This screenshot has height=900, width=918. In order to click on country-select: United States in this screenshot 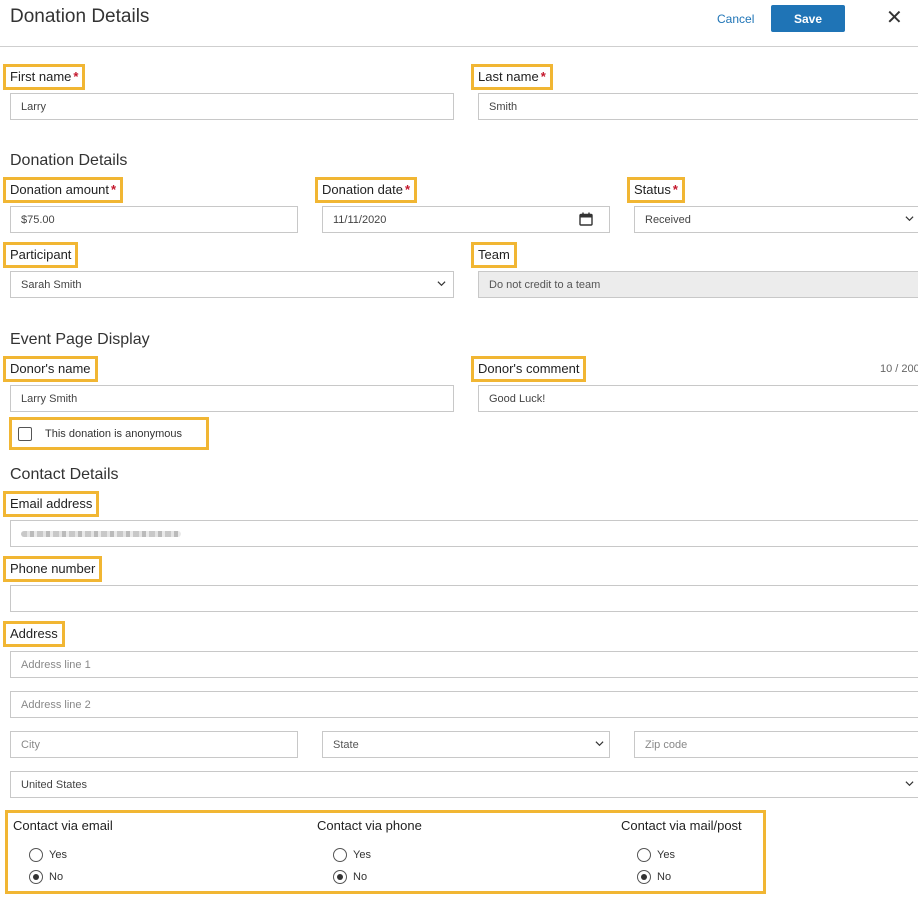, I will do `click(464, 784)`.